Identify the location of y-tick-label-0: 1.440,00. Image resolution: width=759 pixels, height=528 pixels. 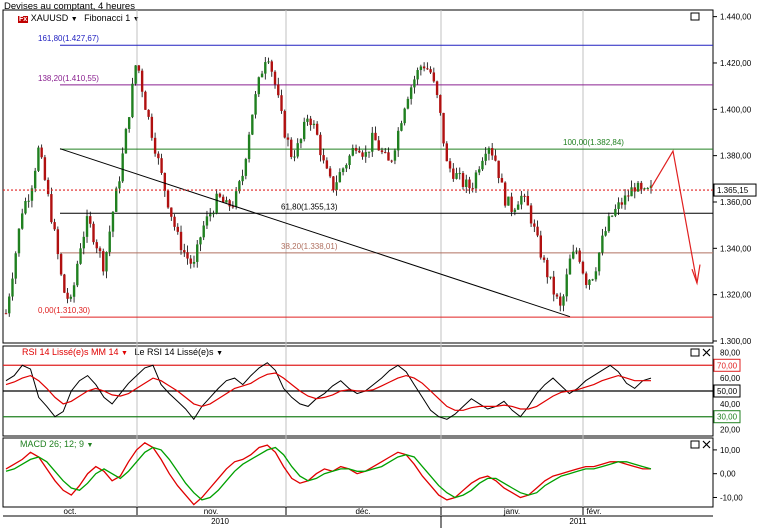
(736, 17).